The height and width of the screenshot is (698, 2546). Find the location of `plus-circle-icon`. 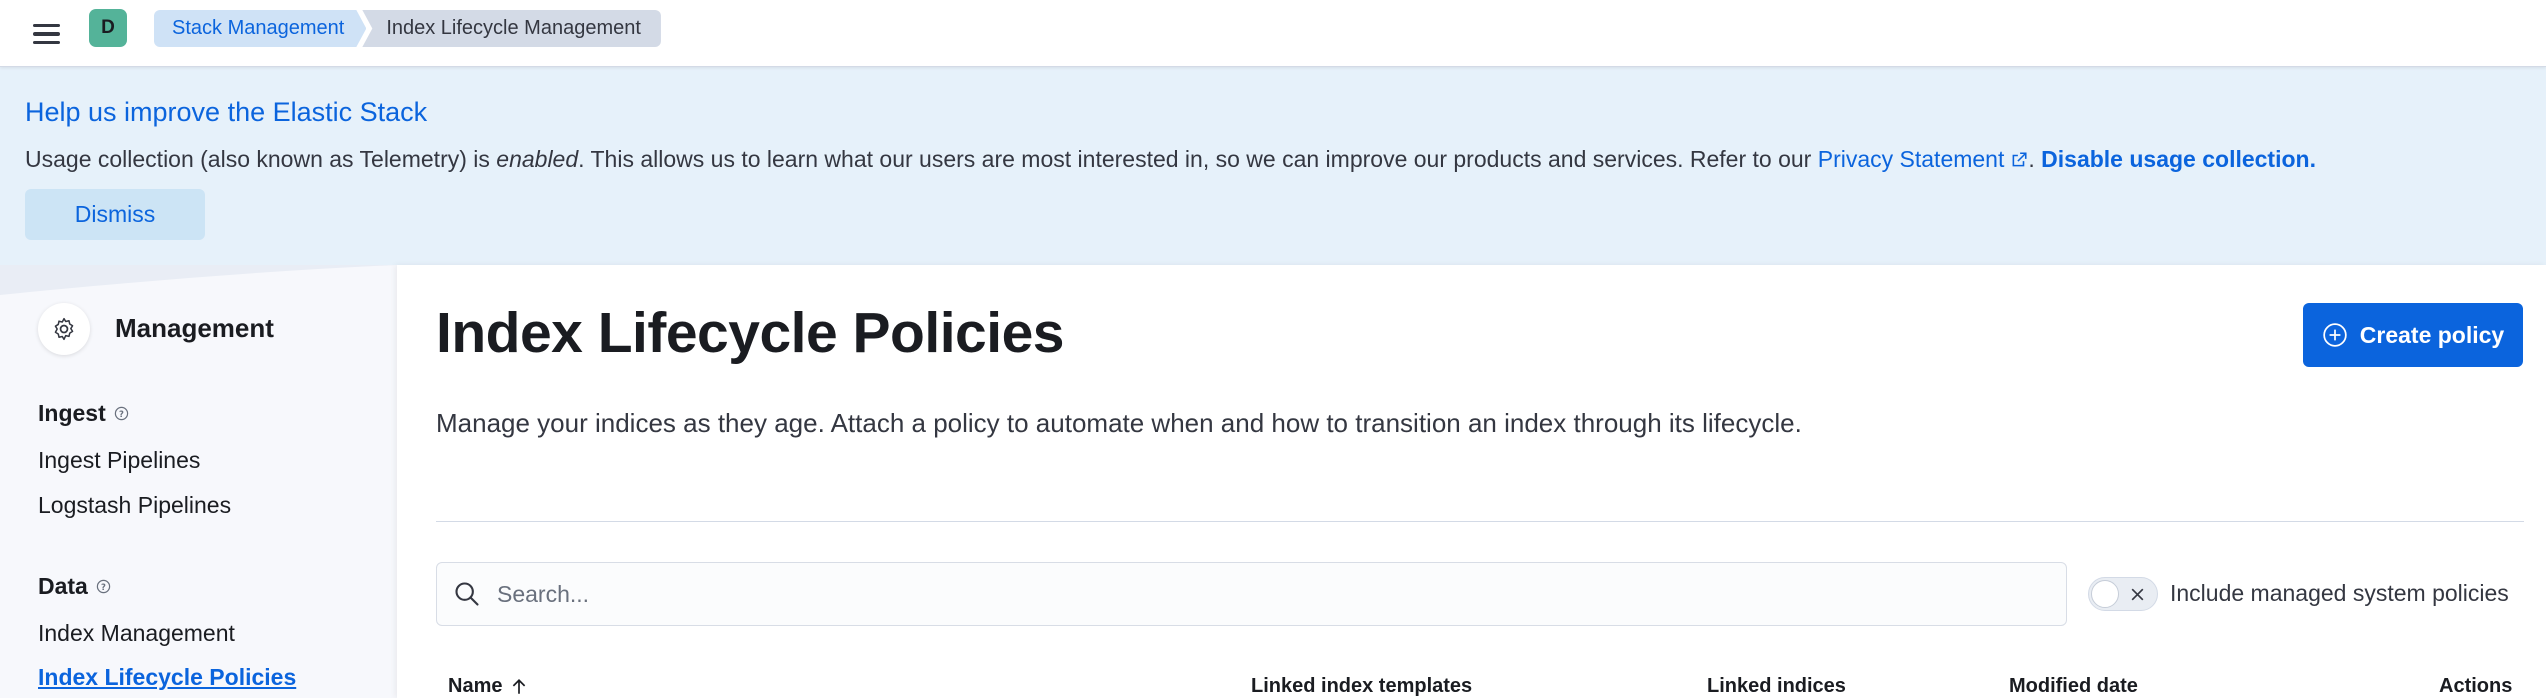

plus-circle-icon is located at coordinates (2335, 335).